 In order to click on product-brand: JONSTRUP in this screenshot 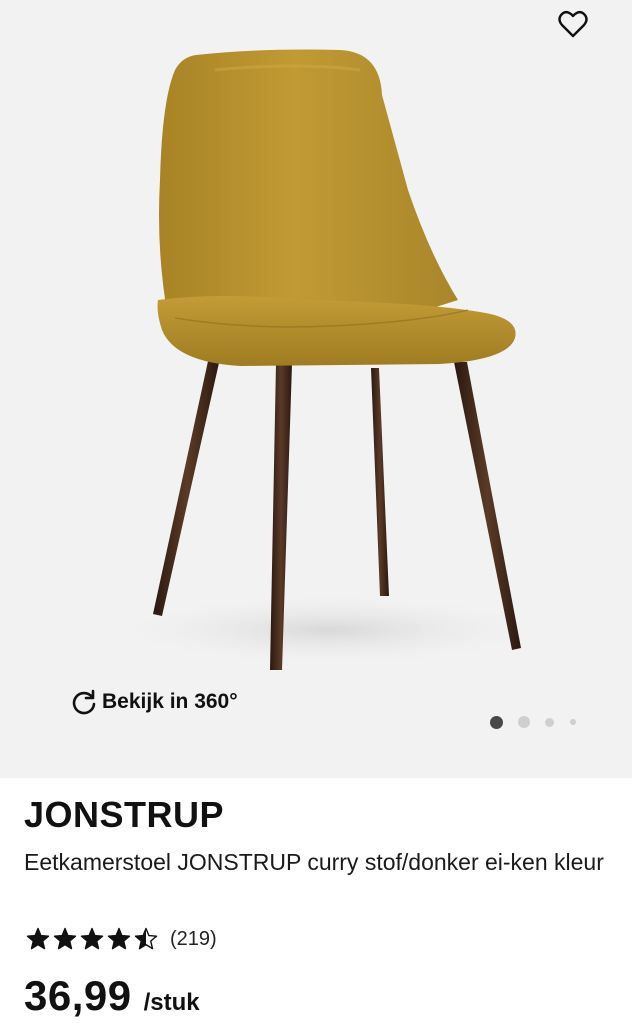, I will do `click(124, 814)`.